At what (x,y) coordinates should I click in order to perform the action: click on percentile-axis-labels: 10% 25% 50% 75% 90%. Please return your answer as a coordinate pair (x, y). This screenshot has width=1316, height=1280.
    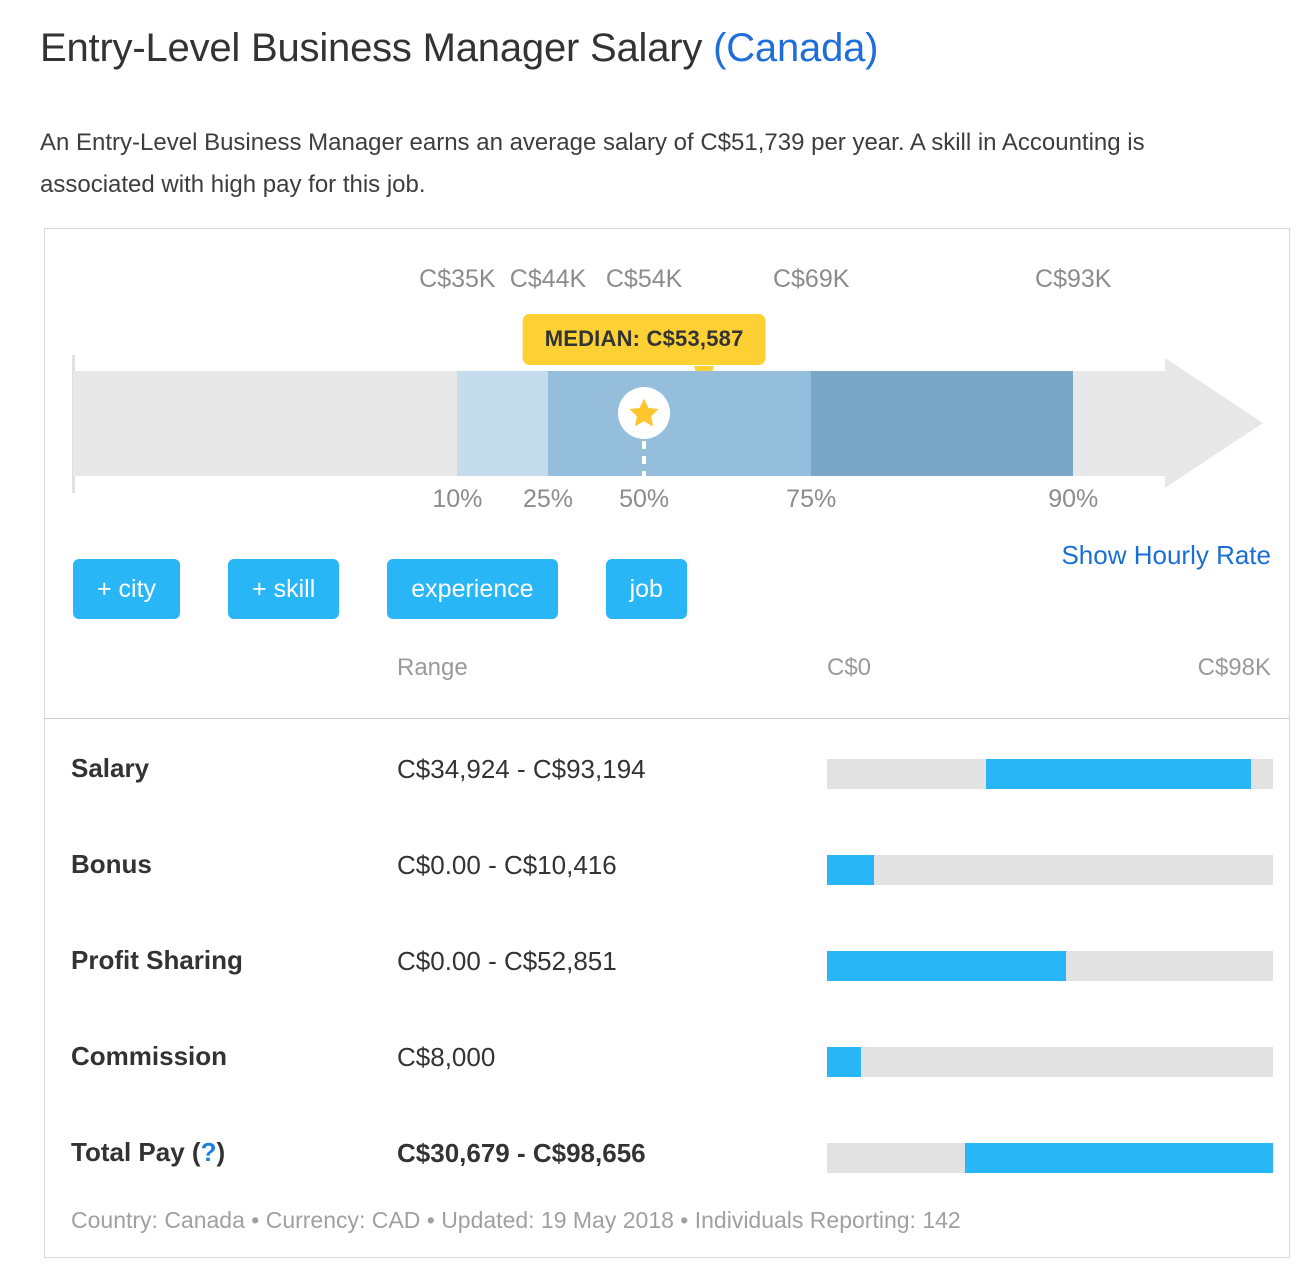
    Looking at the image, I should click on (640, 505).